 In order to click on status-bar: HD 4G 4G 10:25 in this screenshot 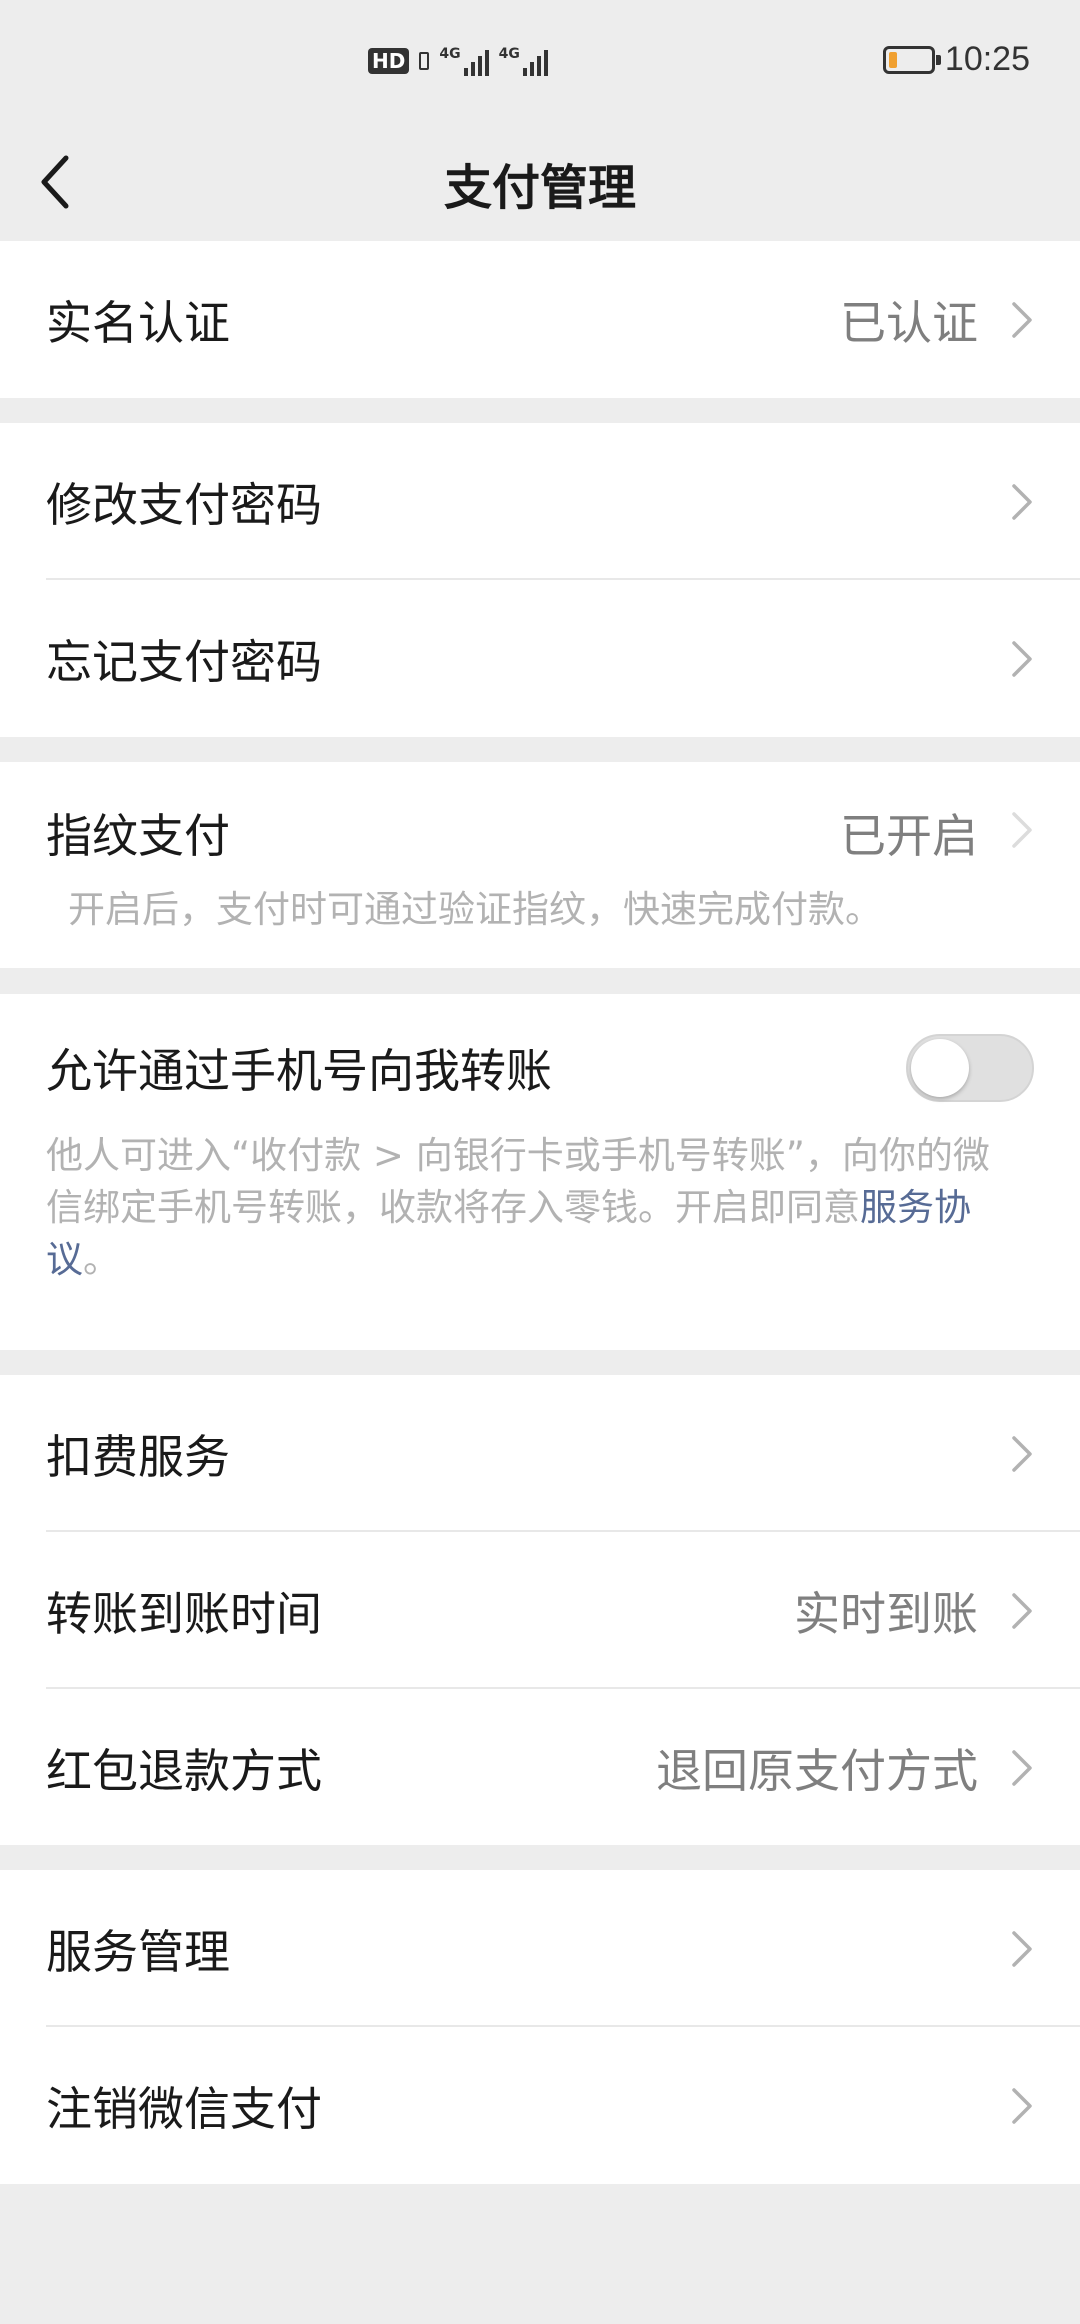, I will do `click(540, 65)`.